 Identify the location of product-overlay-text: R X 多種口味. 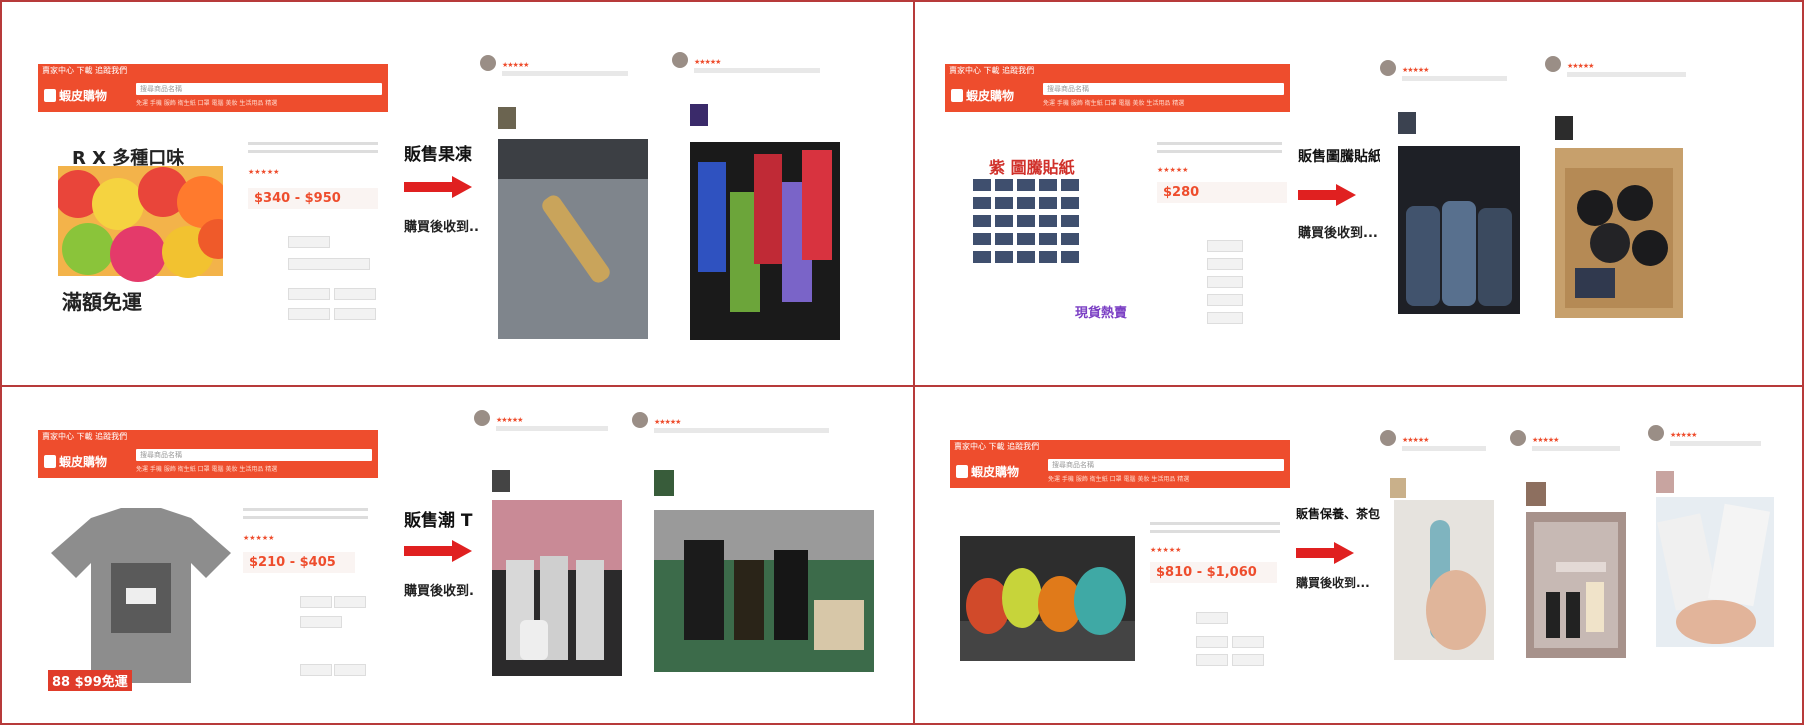
(128, 158).